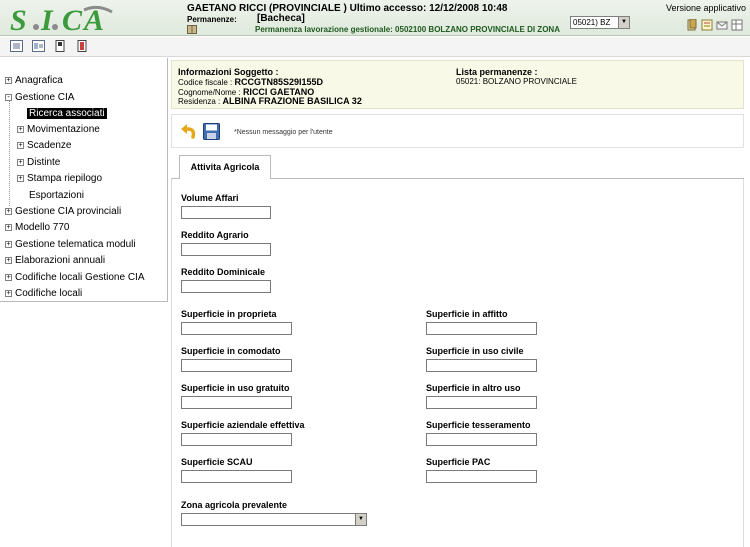 This screenshot has height=547, width=750. What do you see at coordinates (236, 402) in the screenshot?
I see `sup-uso-gratuito-input` at bounding box center [236, 402].